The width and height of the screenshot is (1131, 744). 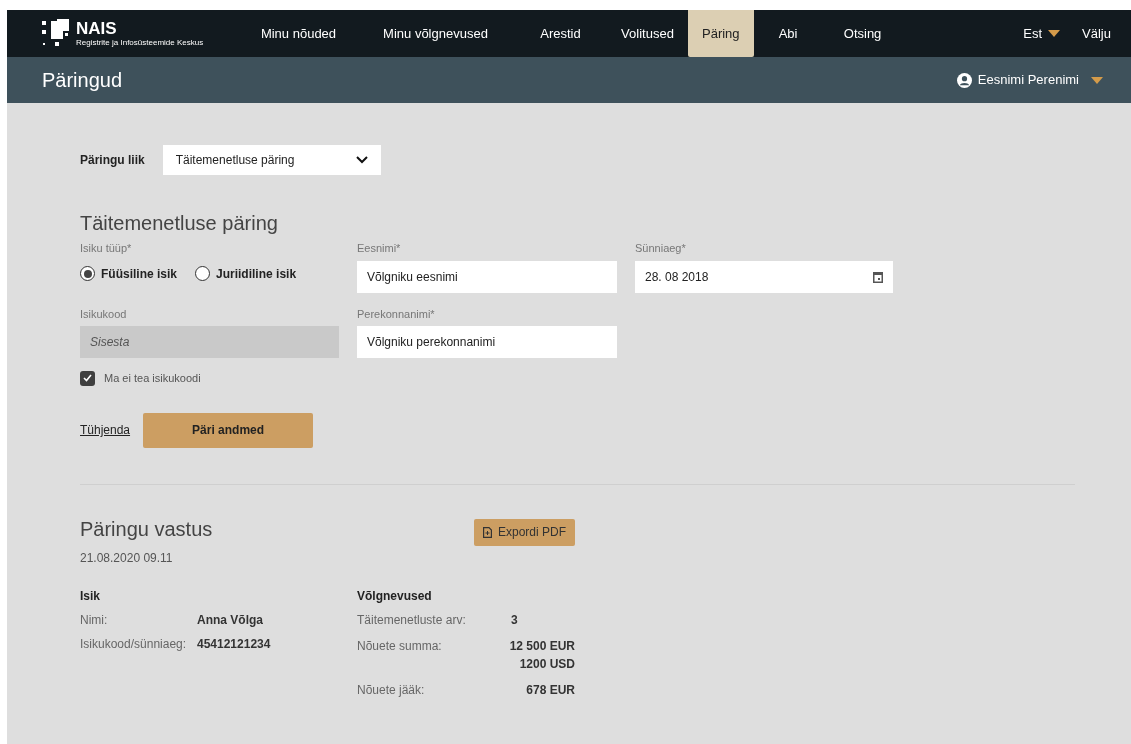 What do you see at coordinates (391, 690) in the screenshot?
I see `info-label: Nõuete jääk:` at bounding box center [391, 690].